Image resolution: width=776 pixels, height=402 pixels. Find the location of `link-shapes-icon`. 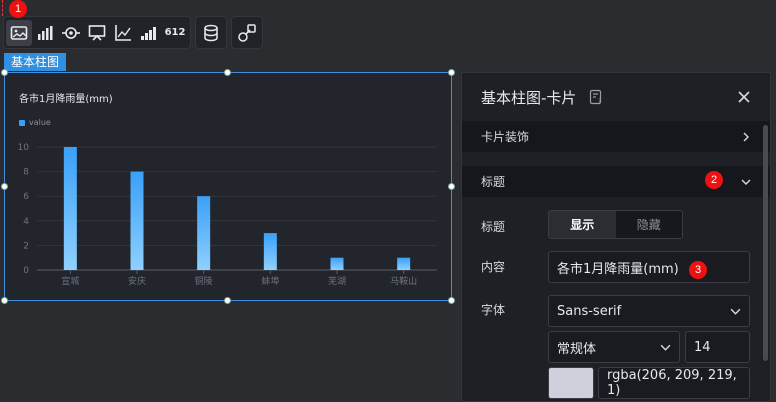

link-shapes-icon is located at coordinates (247, 32).